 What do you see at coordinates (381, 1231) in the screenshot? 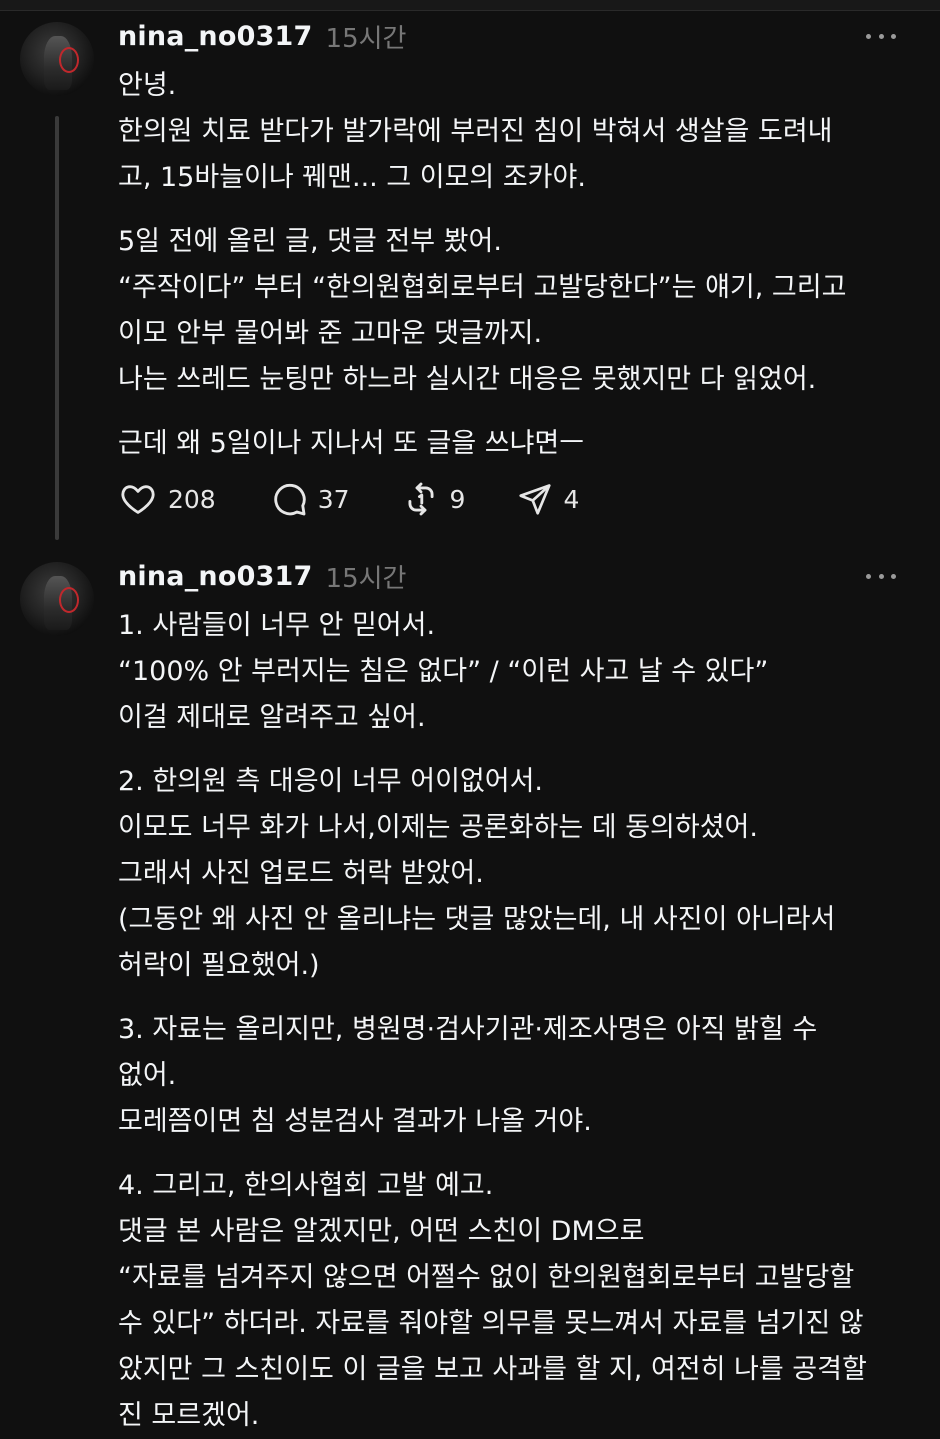
I see `text-line: 댓글 본 사람은 알겠지만, 어떤 스친이 DM으로` at bounding box center [381, 1231].